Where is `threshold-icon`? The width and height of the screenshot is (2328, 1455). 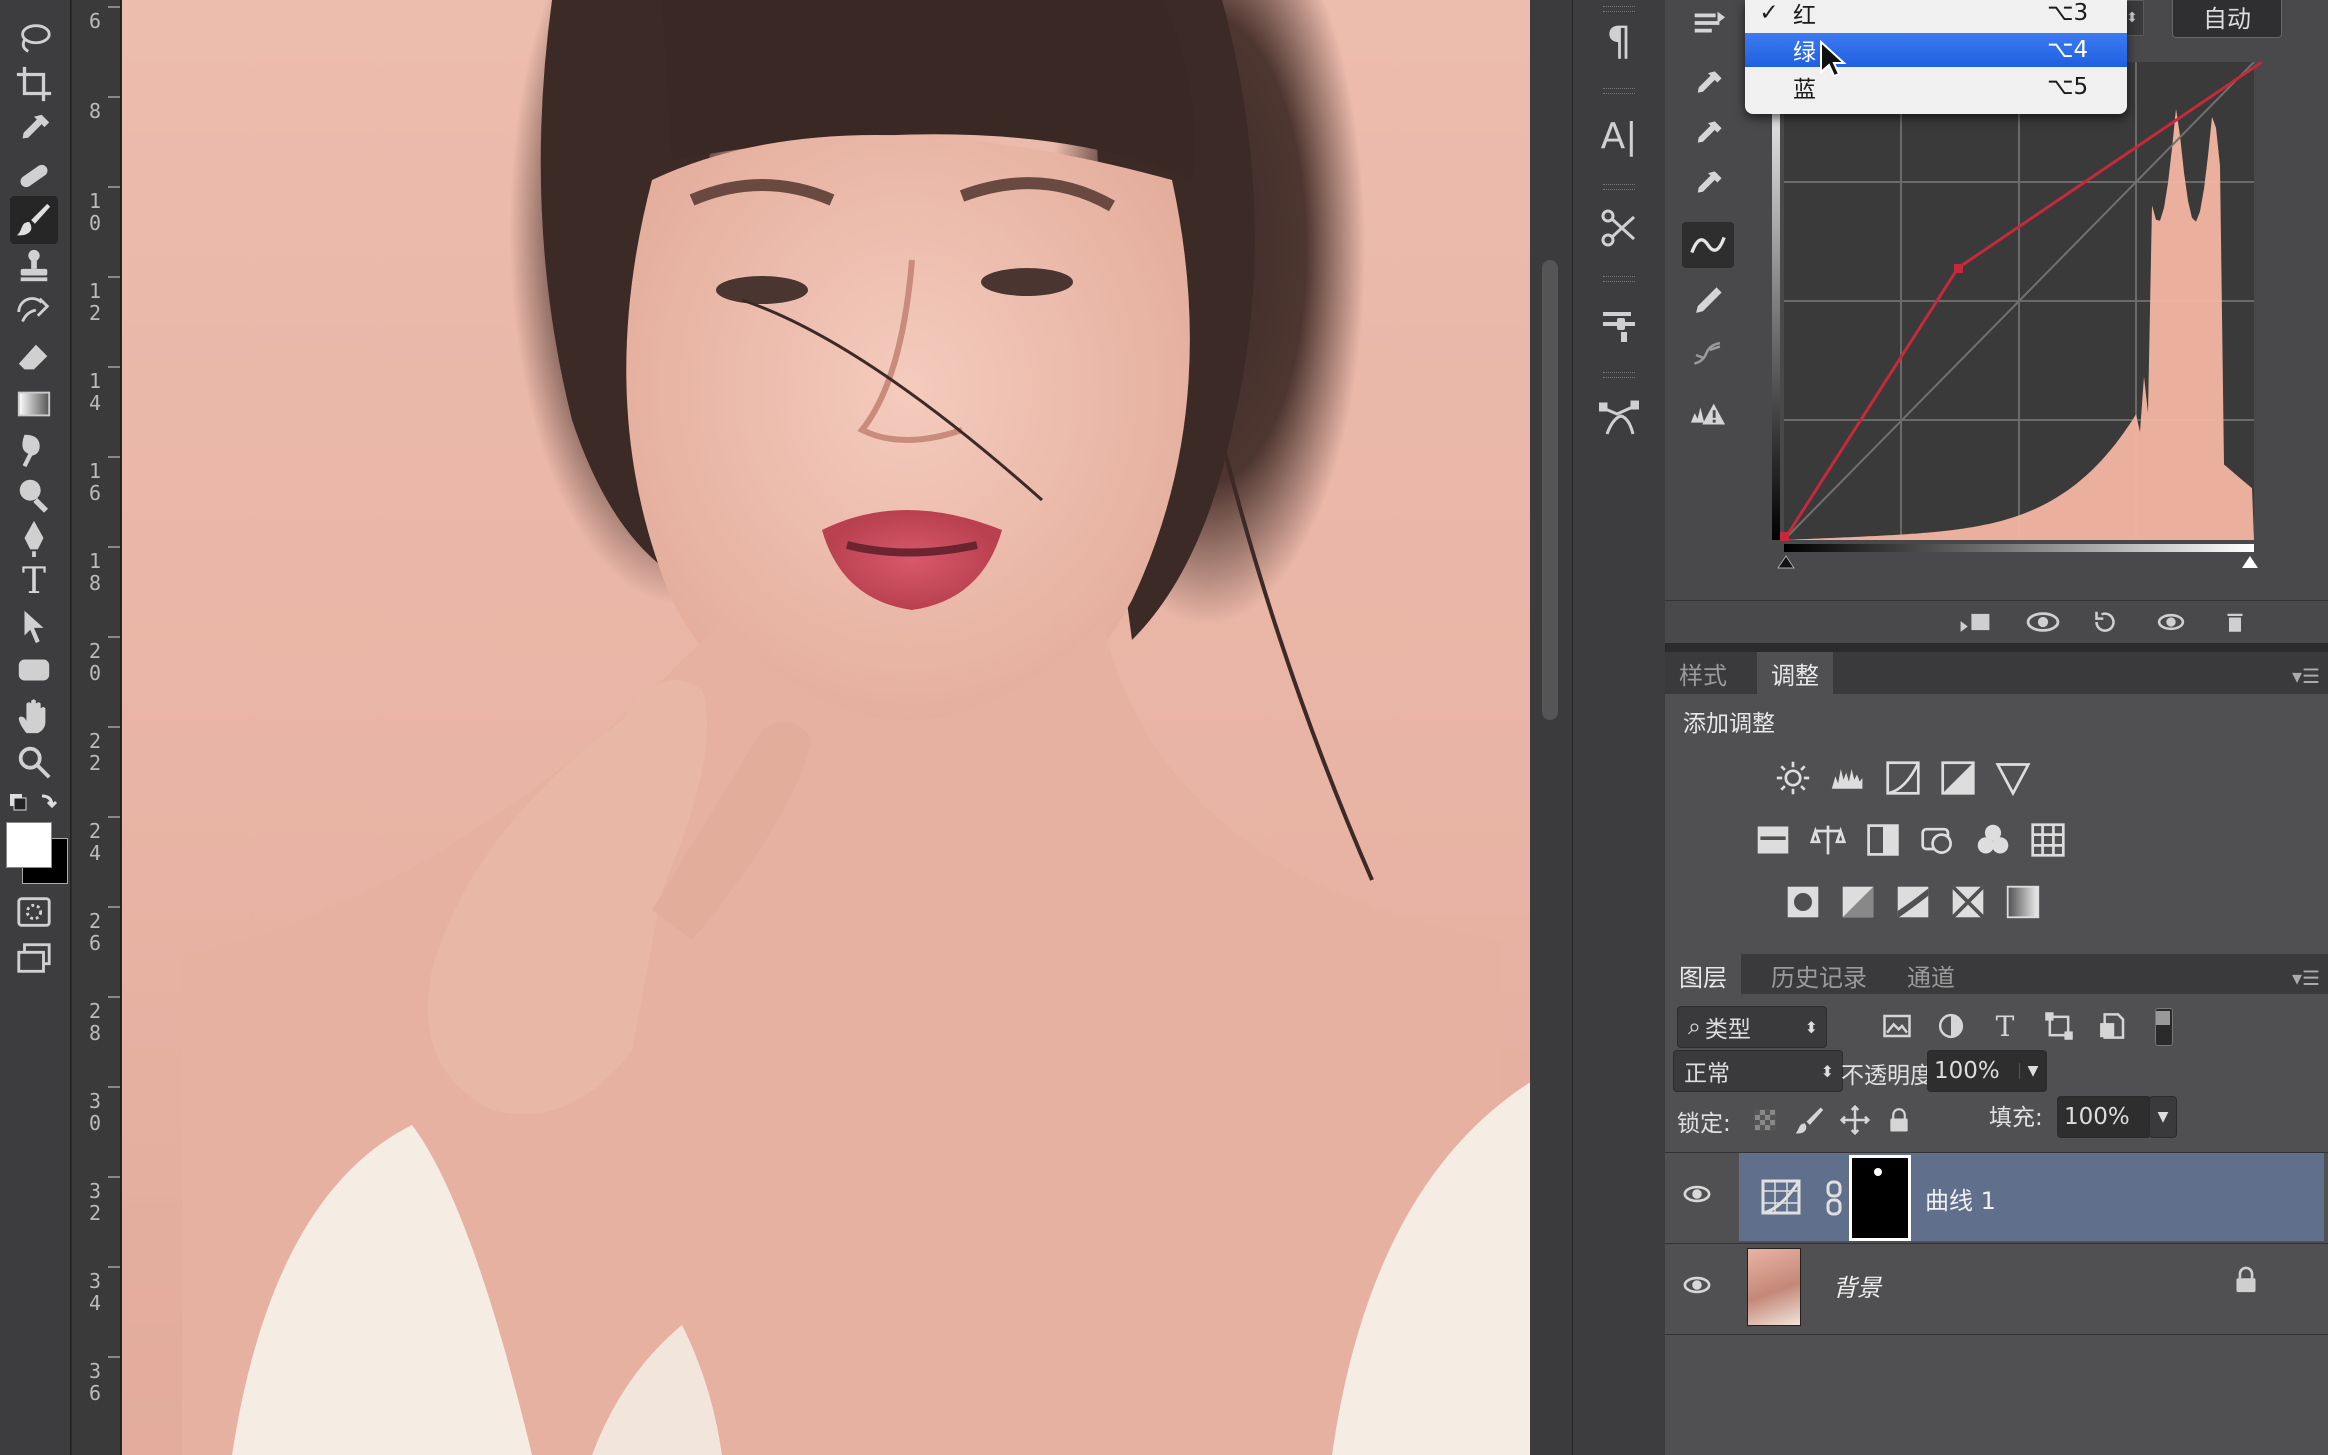 threshold-icon is located at coordinates (1913, 902).